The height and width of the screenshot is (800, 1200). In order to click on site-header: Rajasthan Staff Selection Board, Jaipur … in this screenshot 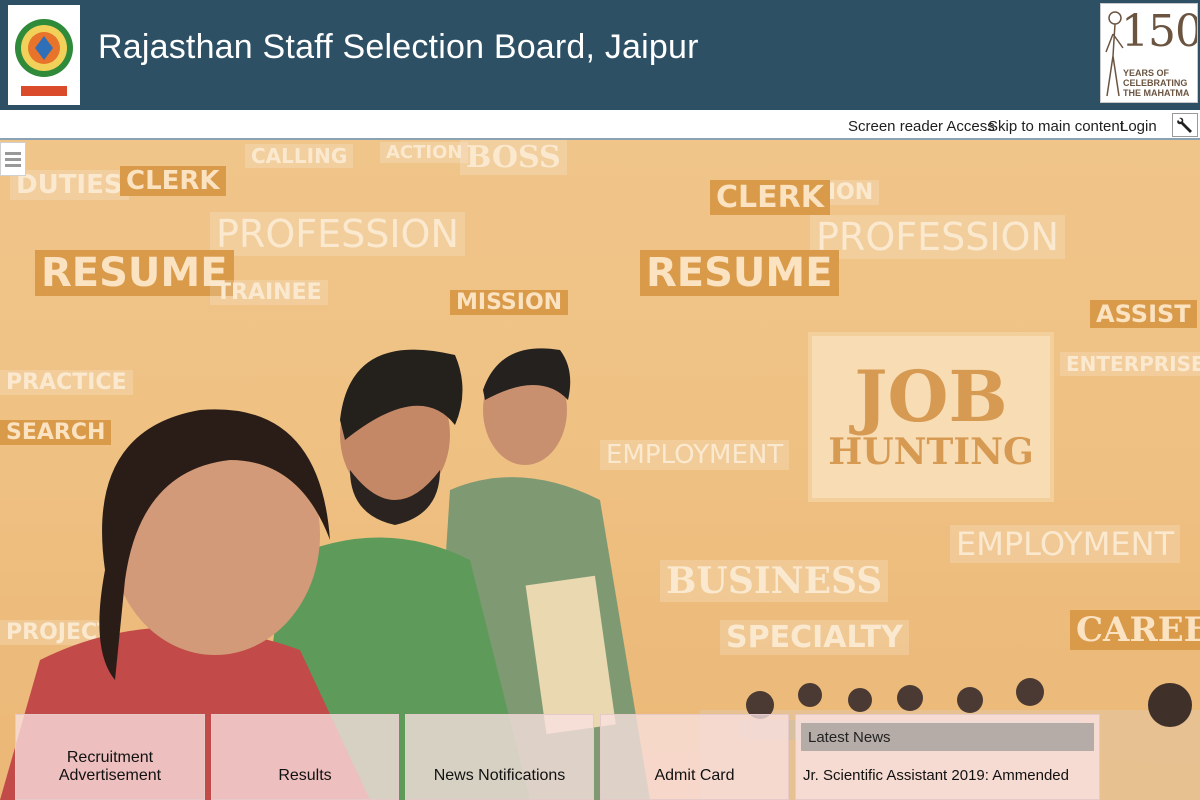, I will do `click(600, 55)`.